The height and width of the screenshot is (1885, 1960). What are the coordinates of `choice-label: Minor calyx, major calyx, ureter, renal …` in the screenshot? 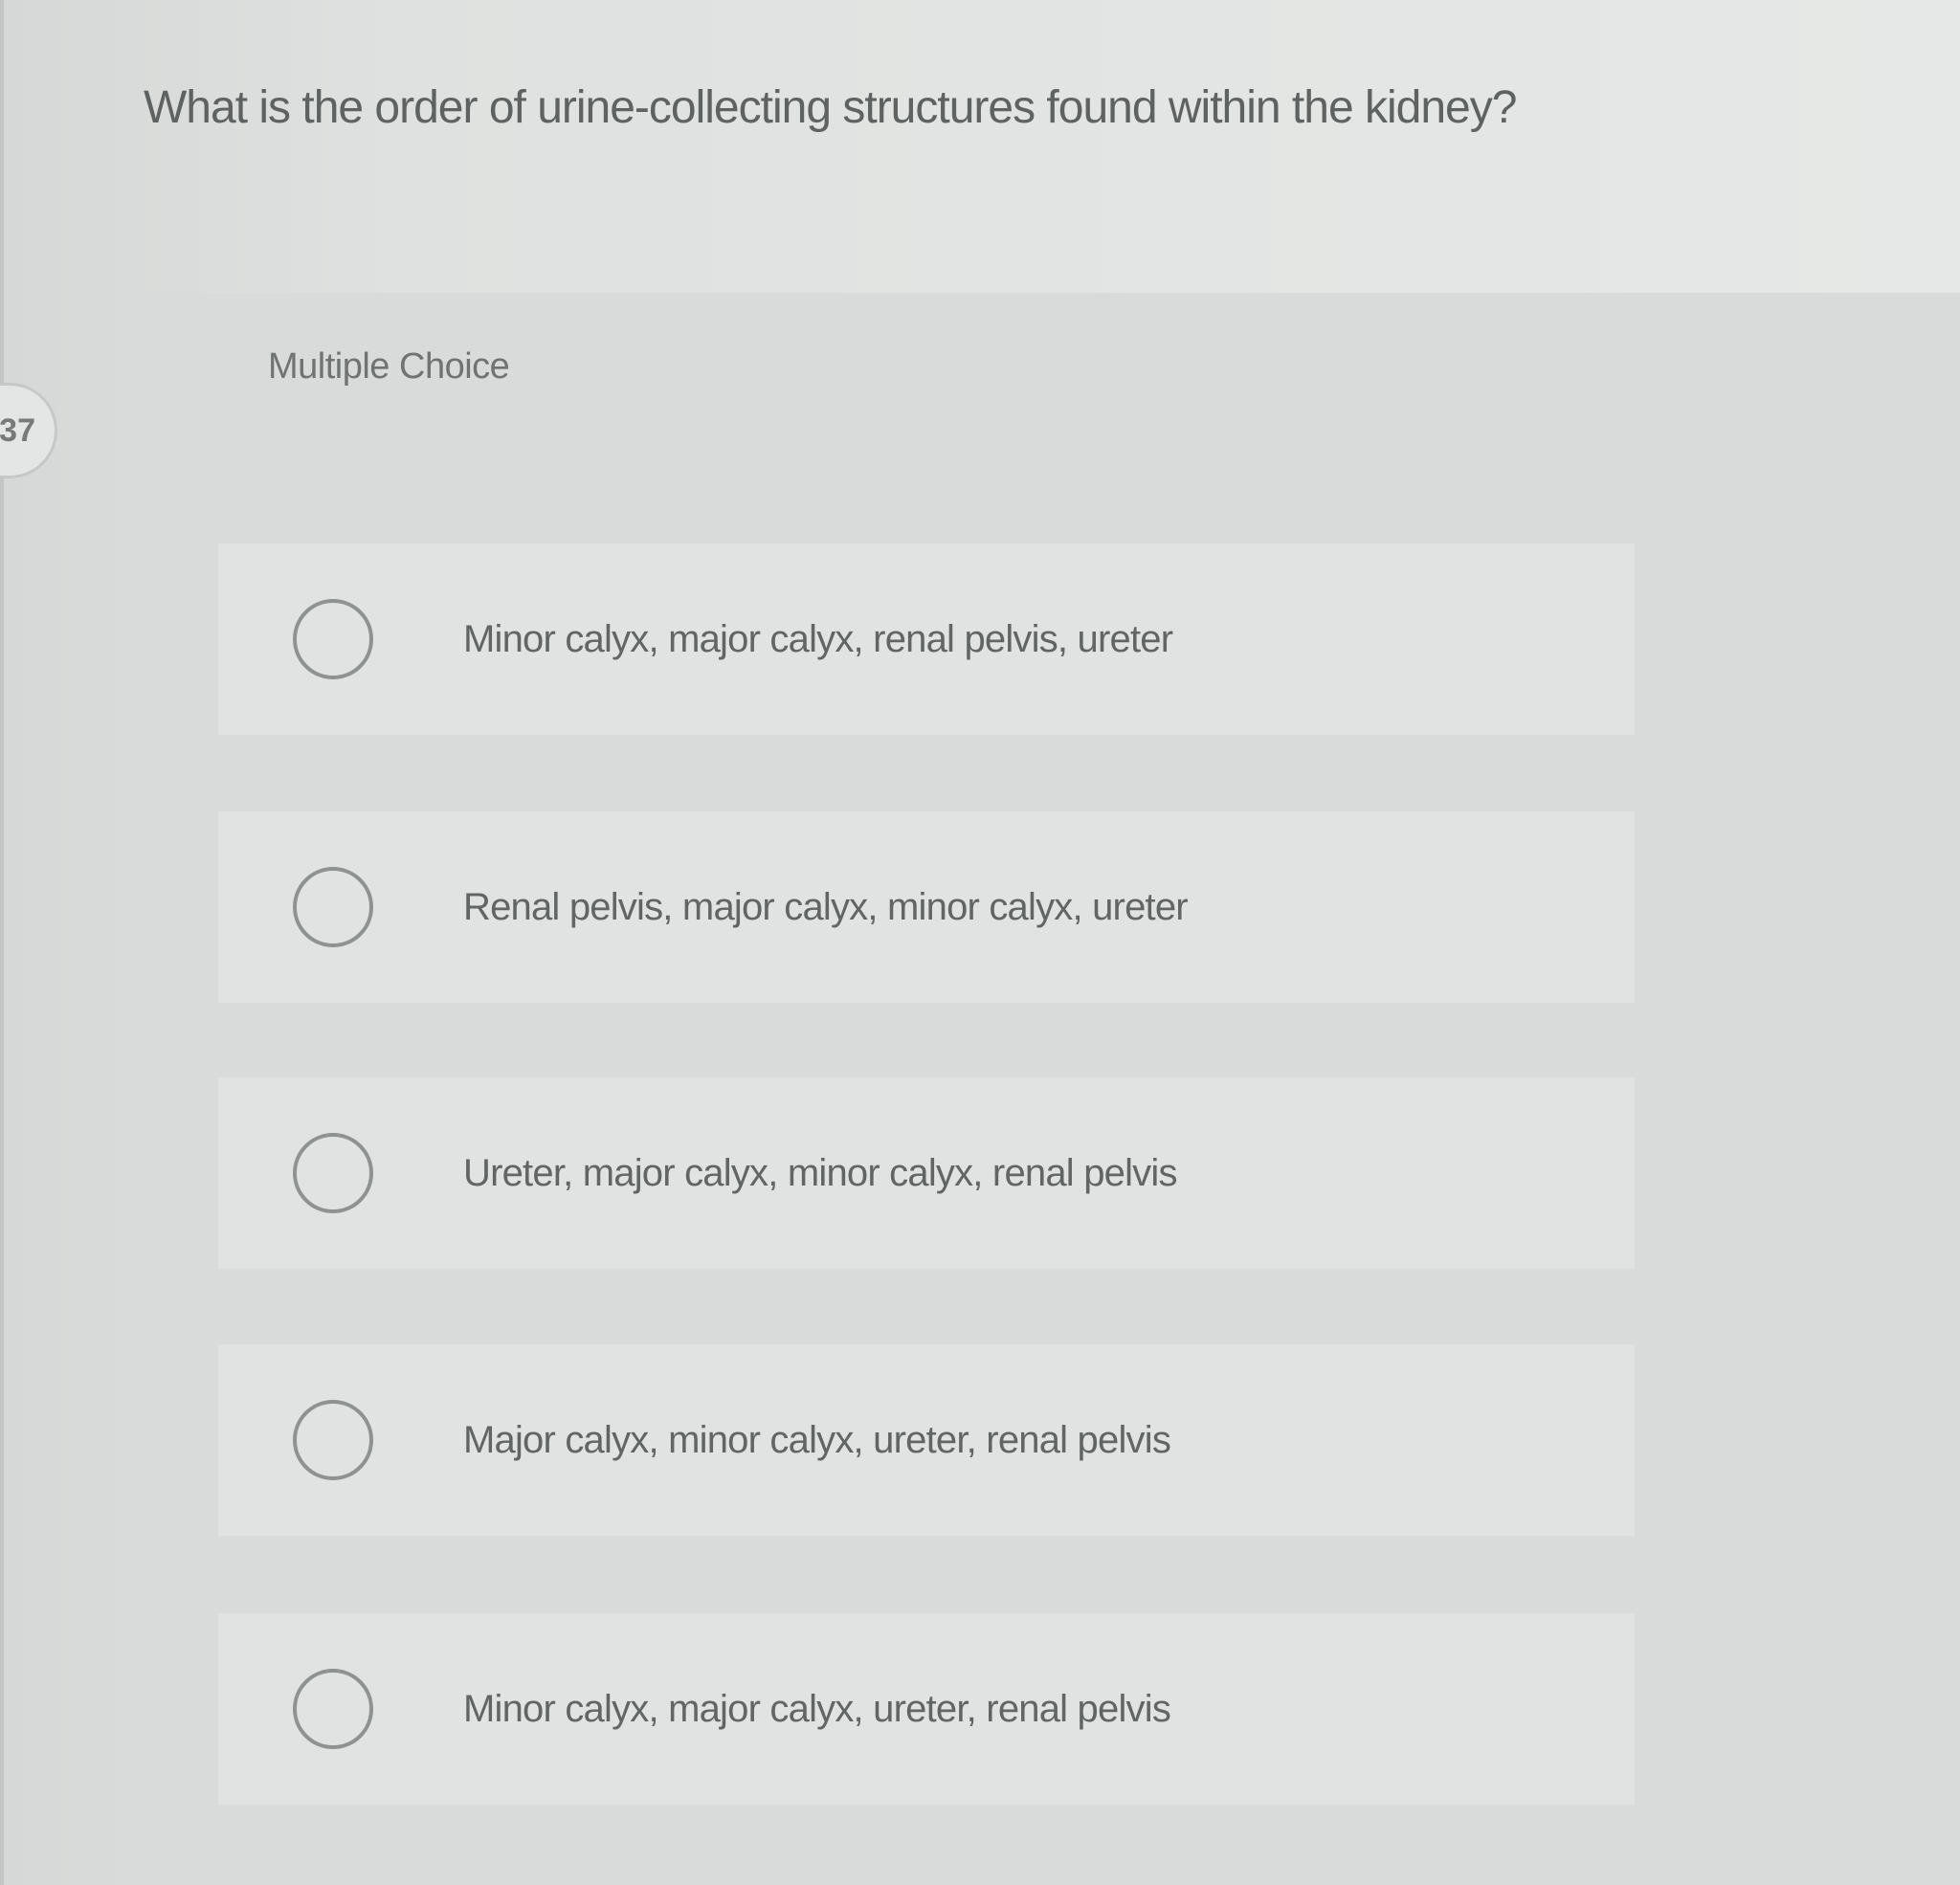 It's located at (817, 1709).